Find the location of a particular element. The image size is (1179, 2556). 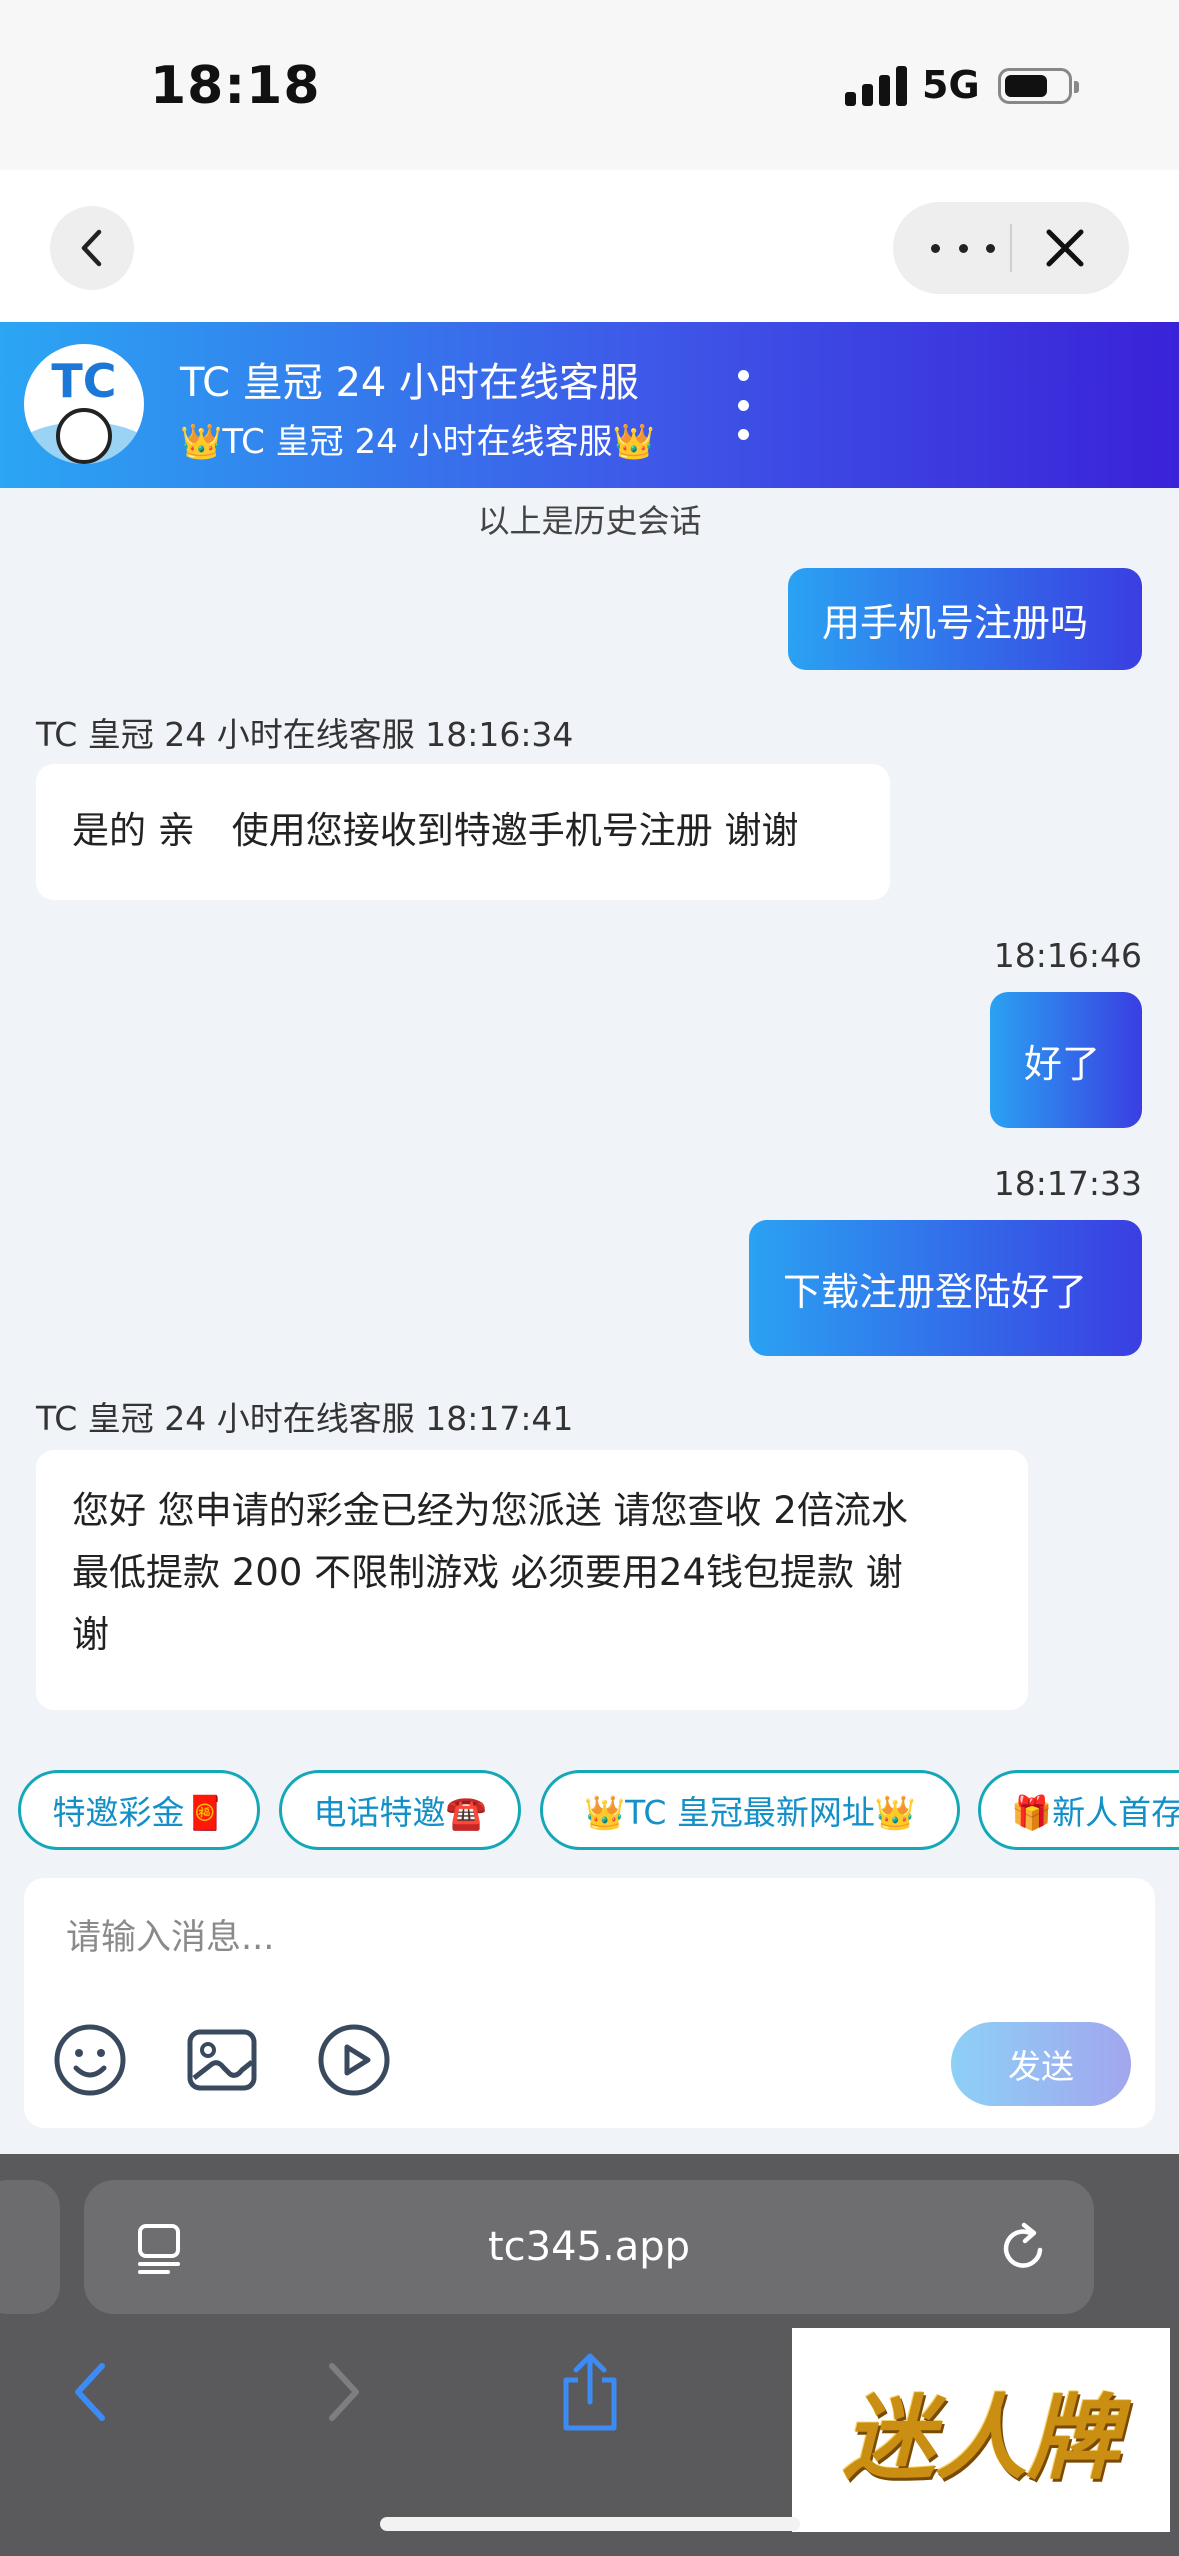

message-text-line: 您好 您申请的彩金已经为您派送 请您查收 2倍流水 is located at coordinates (490, 1510).